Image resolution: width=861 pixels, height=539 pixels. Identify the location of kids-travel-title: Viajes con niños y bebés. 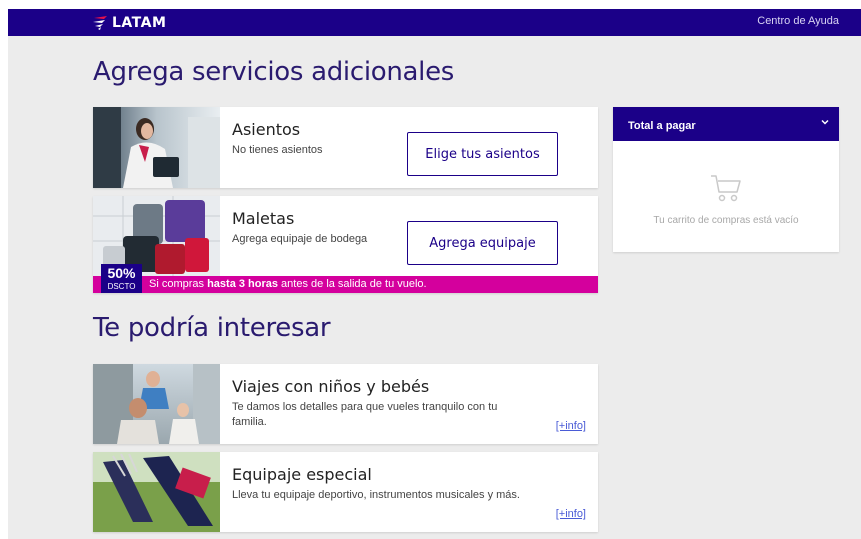
(331, 386).